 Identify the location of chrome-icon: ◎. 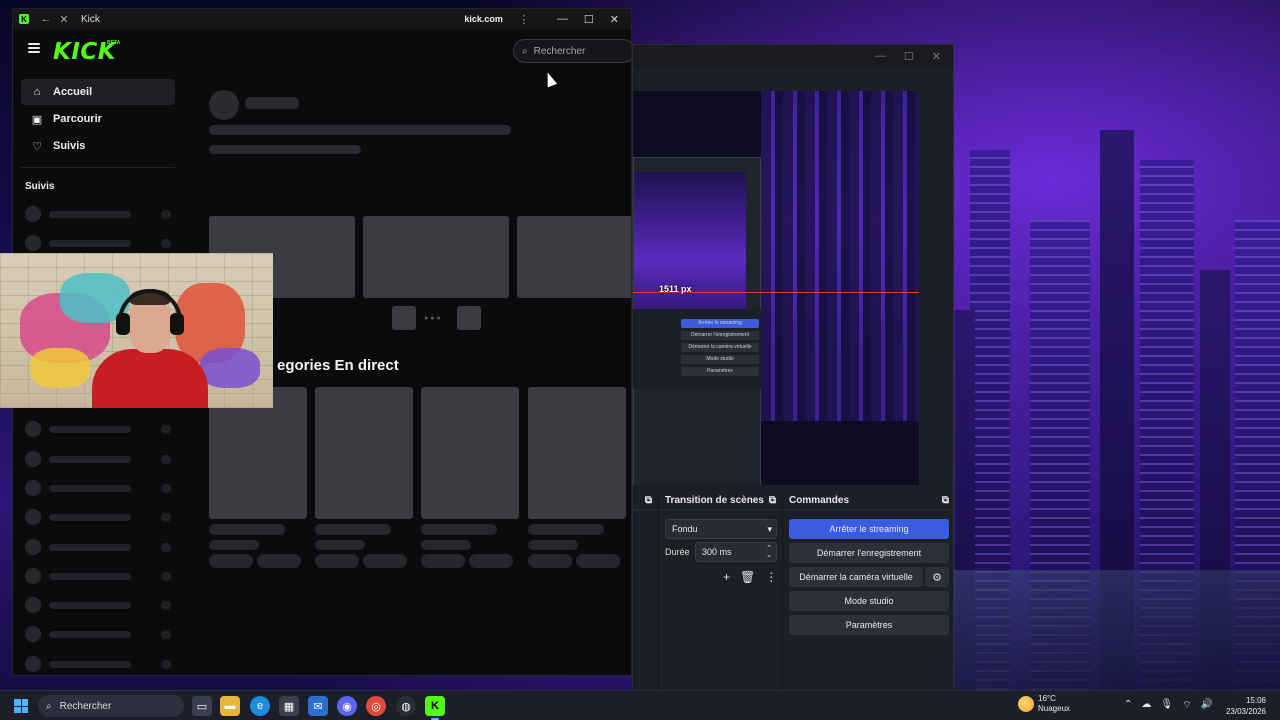
(376, 706).